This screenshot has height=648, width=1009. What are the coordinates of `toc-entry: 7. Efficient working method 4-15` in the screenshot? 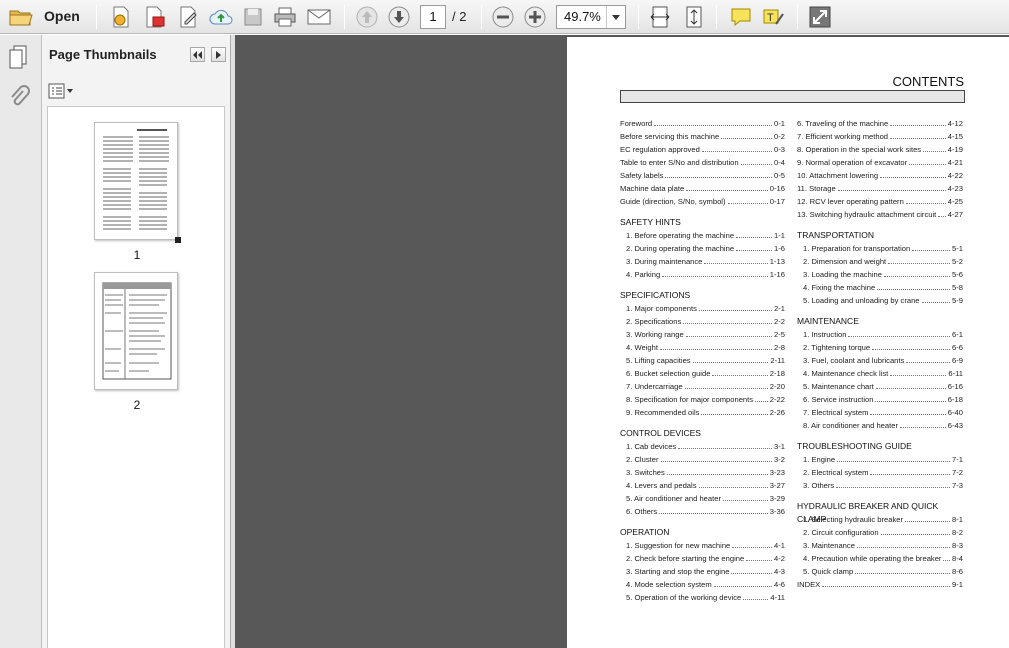 It's located at (880, 136).